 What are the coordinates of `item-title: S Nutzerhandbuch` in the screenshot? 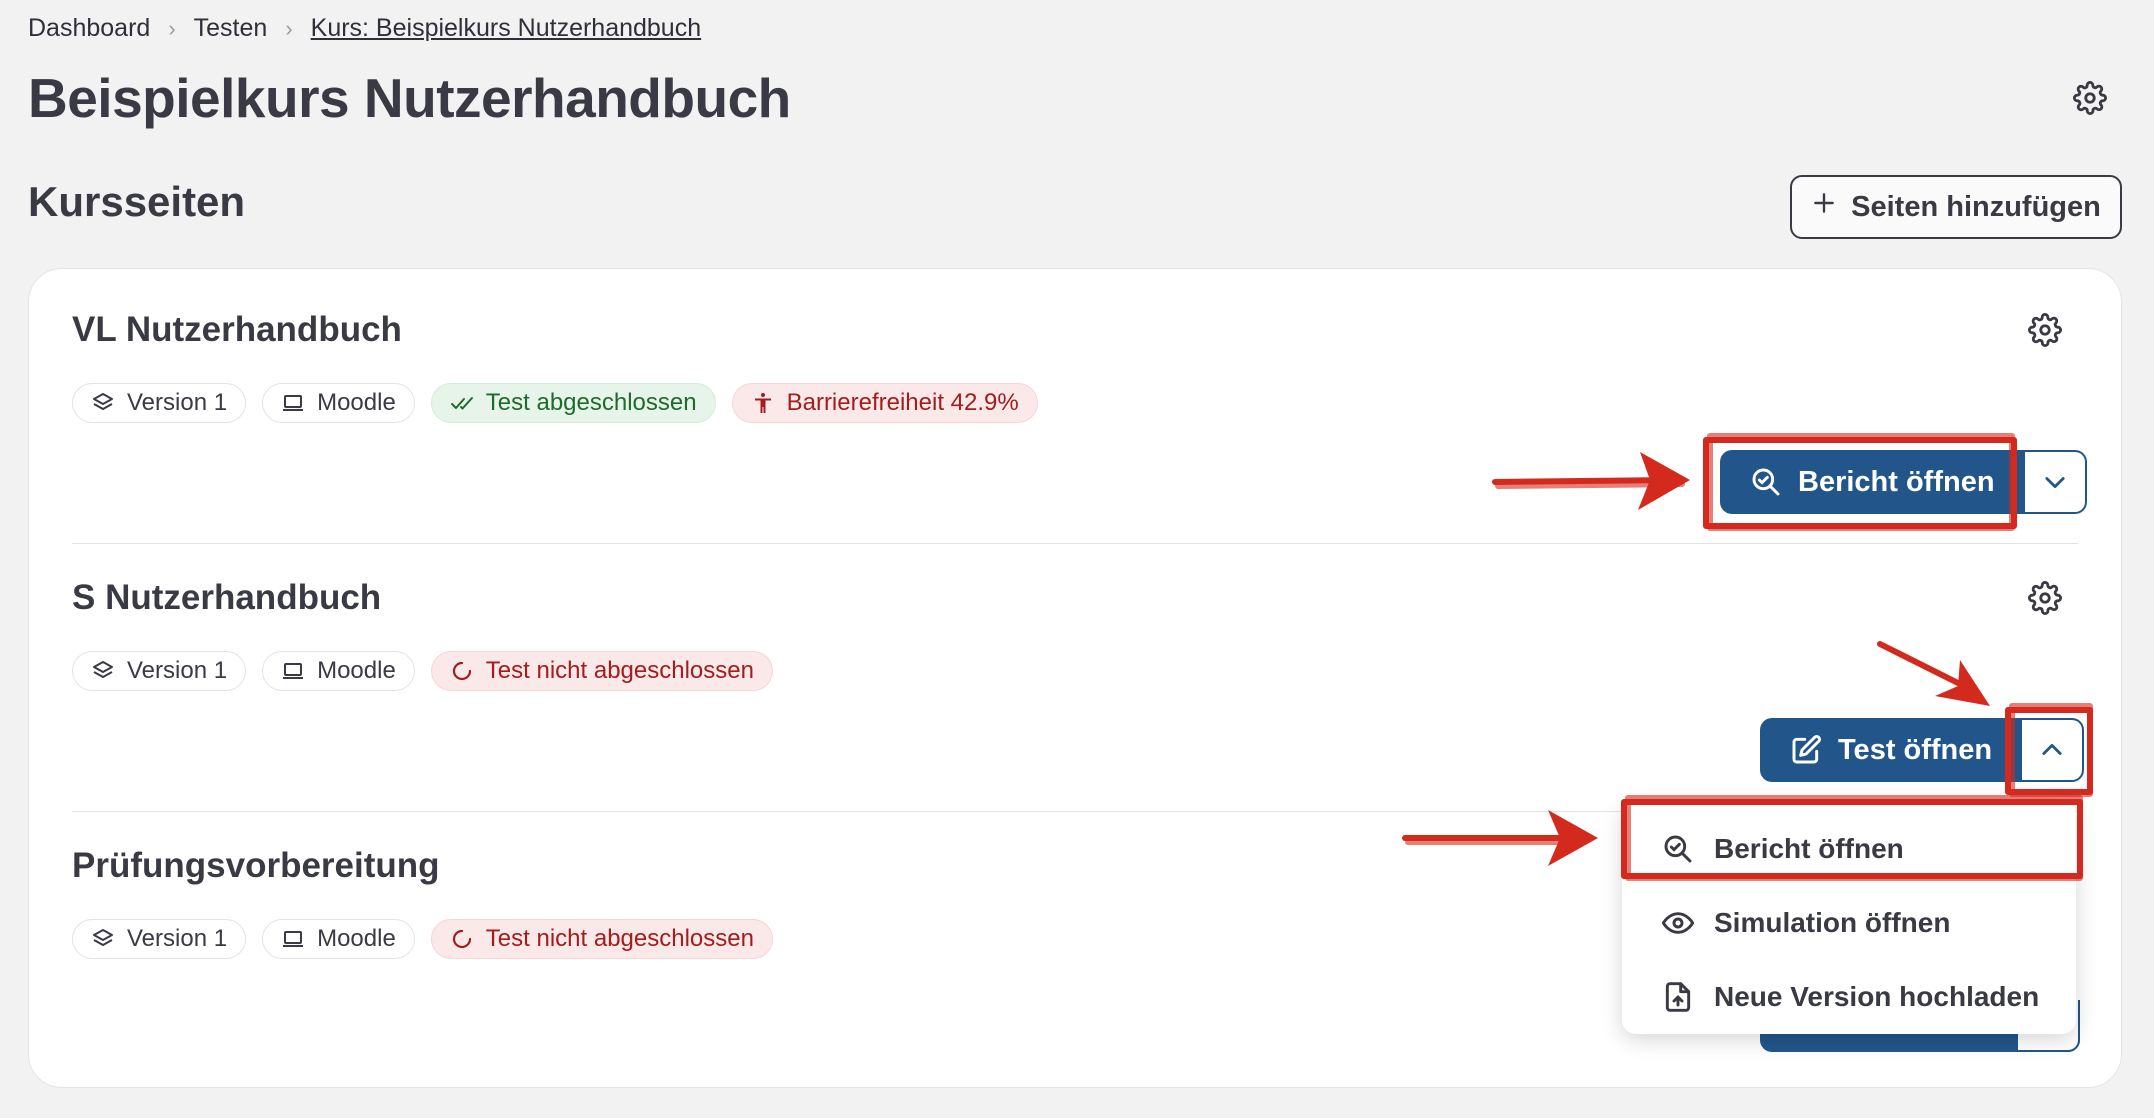 It's located at (227, 597).